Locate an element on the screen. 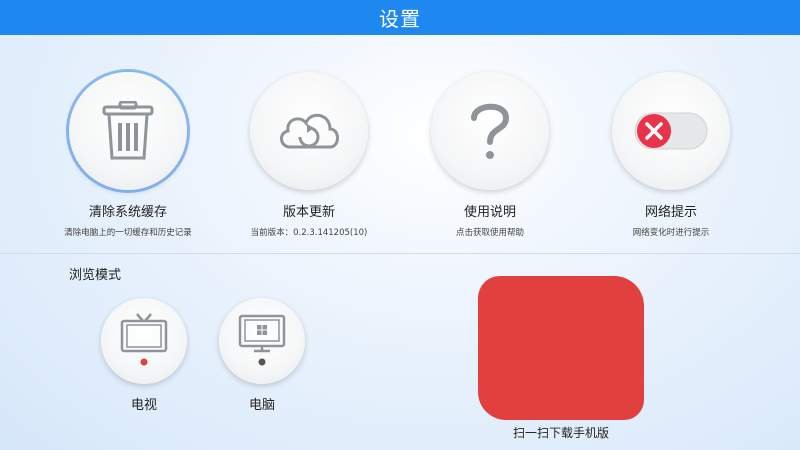 The width and height of the screenshot is (800, 450). setting-version-update: 版本更新 当前版本：0.2.3.141205(10) is located at coordinates (309, 155).